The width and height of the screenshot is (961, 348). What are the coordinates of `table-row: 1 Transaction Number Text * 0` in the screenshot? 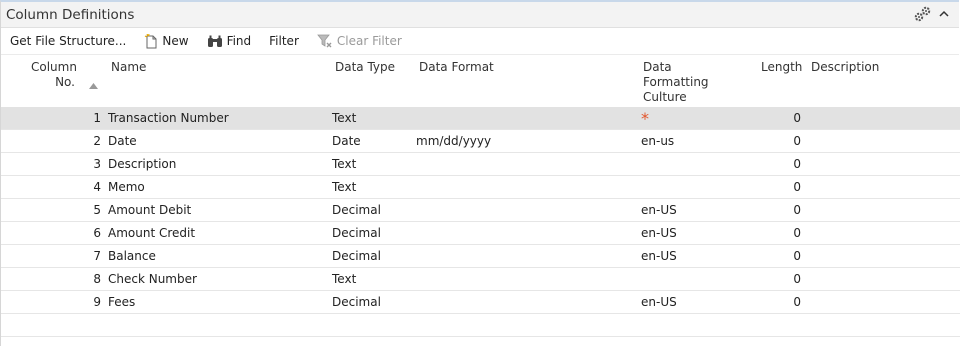 It's located at (480, 118).